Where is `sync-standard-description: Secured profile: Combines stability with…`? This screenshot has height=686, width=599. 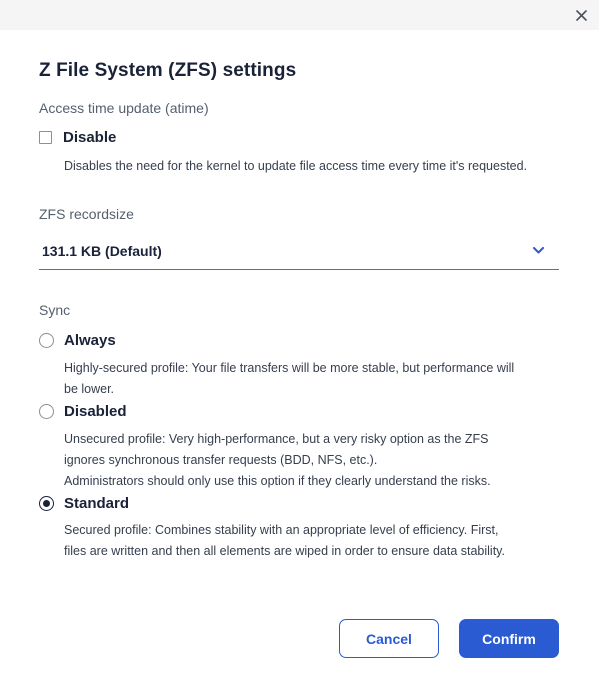 sync-standard-description: Secured profile: Combines stability with… is located at coordinates (314, 541).